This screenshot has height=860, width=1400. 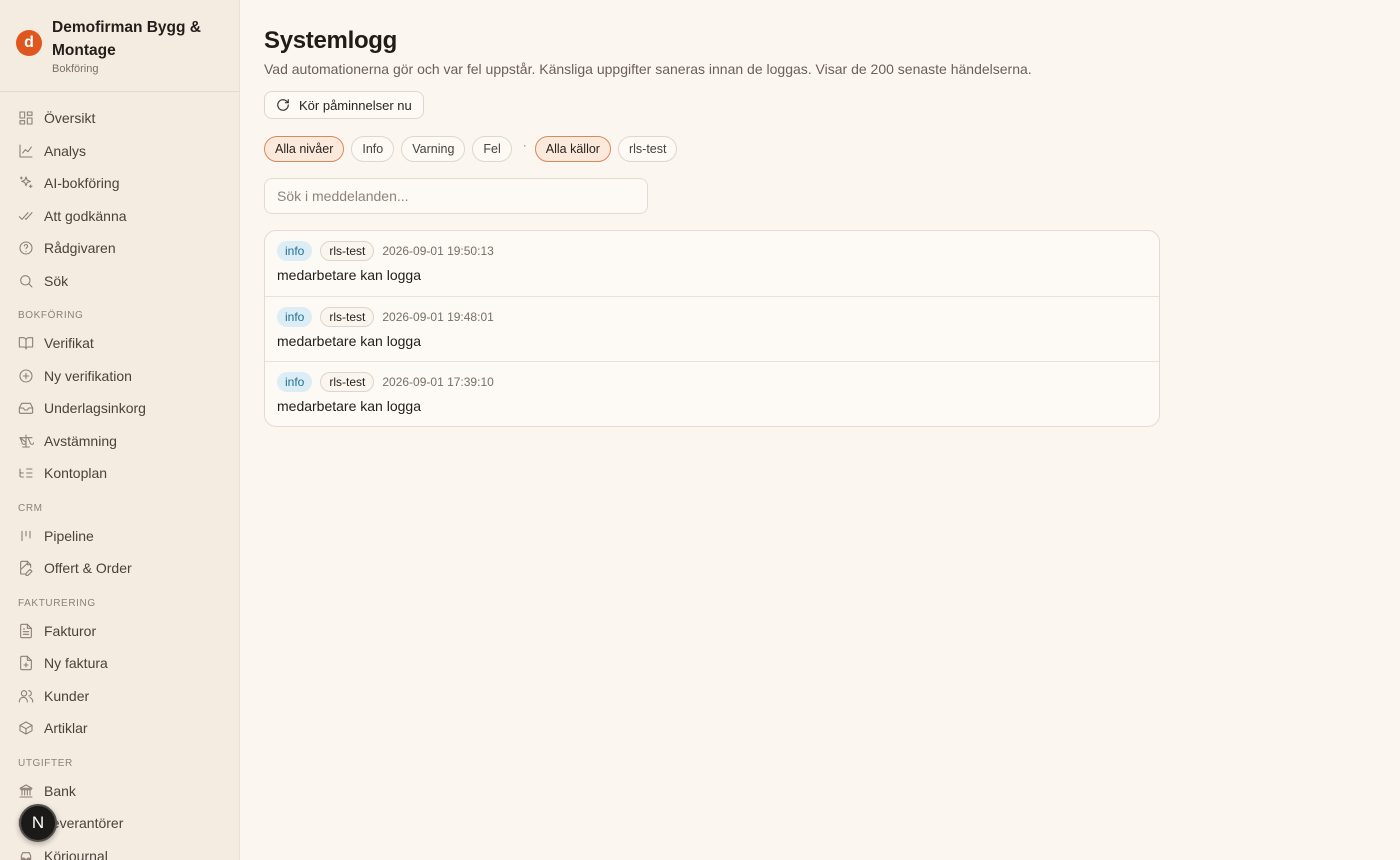 I want to click on sidebar-item-label: Bank, so click(x=60, y=790).